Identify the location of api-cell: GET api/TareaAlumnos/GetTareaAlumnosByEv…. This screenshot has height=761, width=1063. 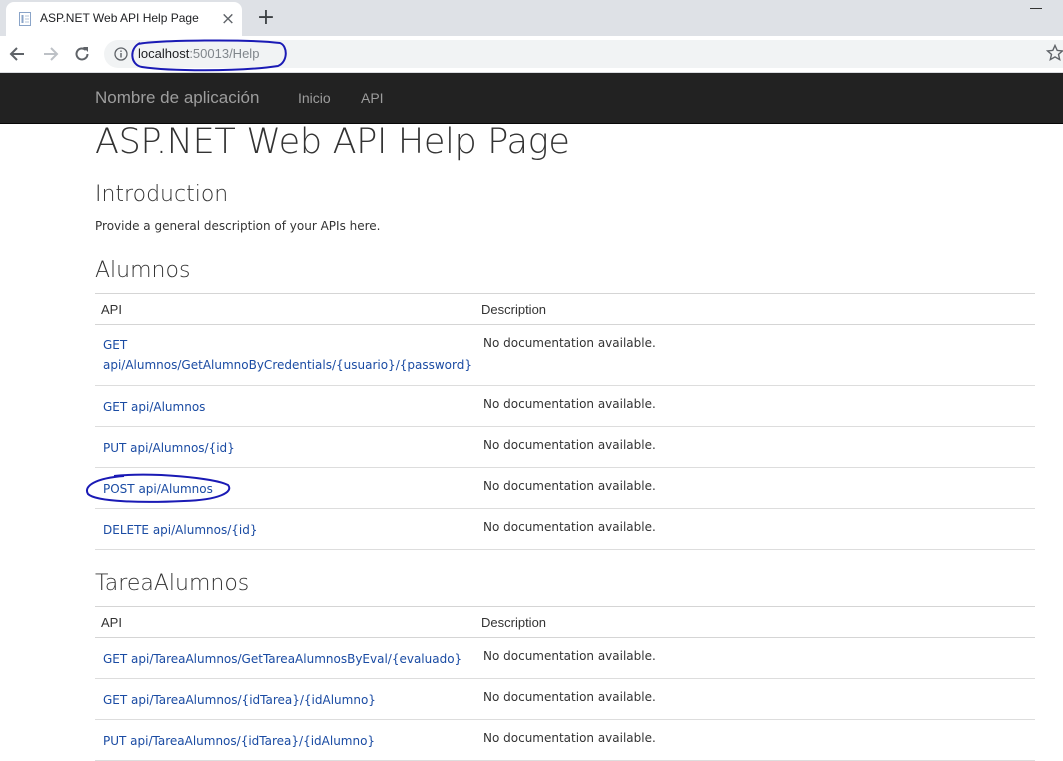
(285, 658).